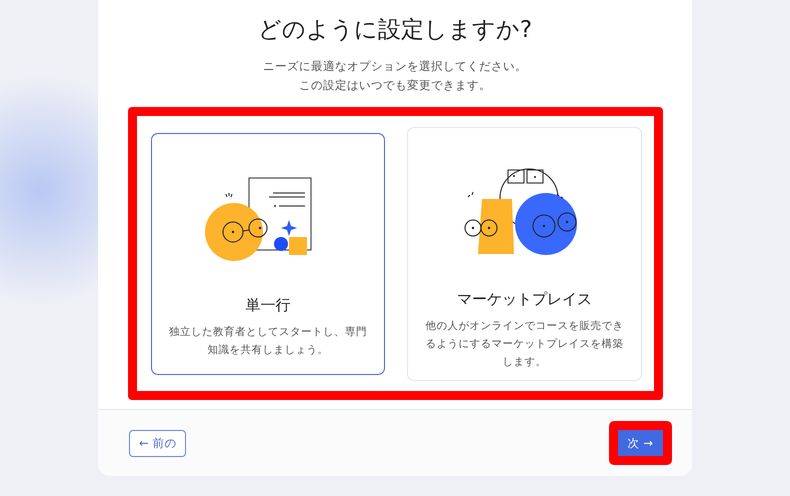 The image size is (790, 496). Describe the element at coordinates (268, 341) in the screenshot. I see `option-description: 独立した教育者としてスタートし、専門知識を共有しましょう。` at that location.